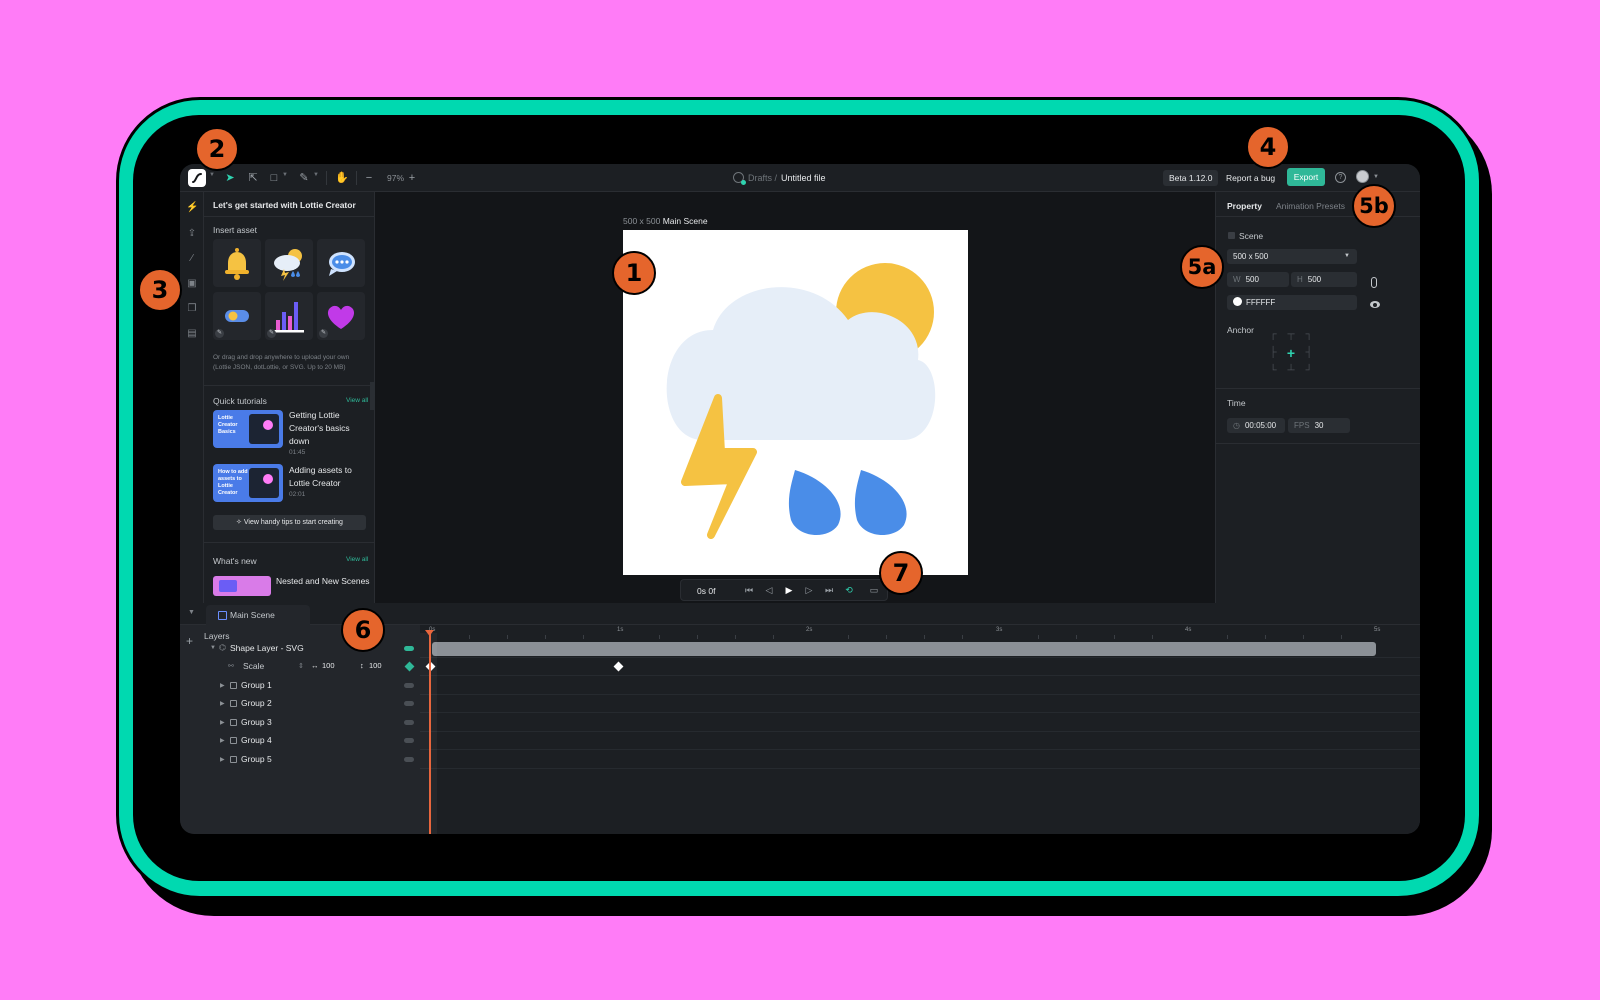  Describe the element at coordinates (192, 208) in the screenshot. I see `bolt-icon: ⚡` at that location.